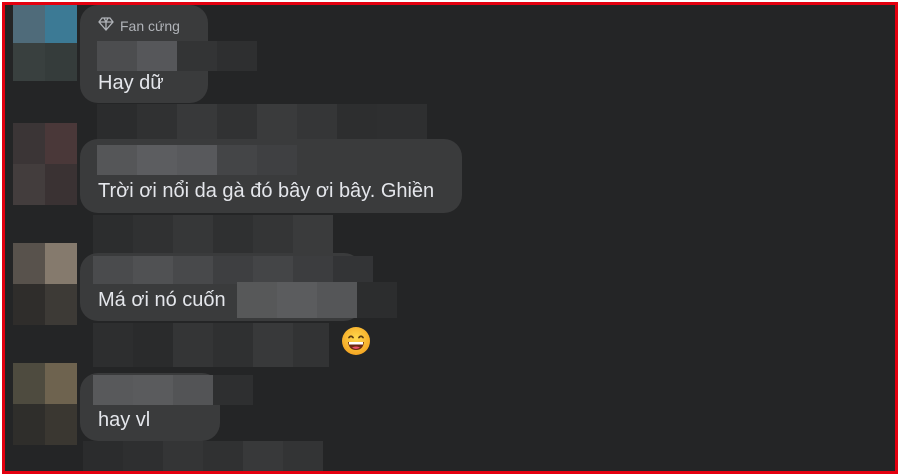  What do you see at coordinates (124, 420) in the screenshot?
I see `comment-text: hay vl` at bounding box center [124, 420].